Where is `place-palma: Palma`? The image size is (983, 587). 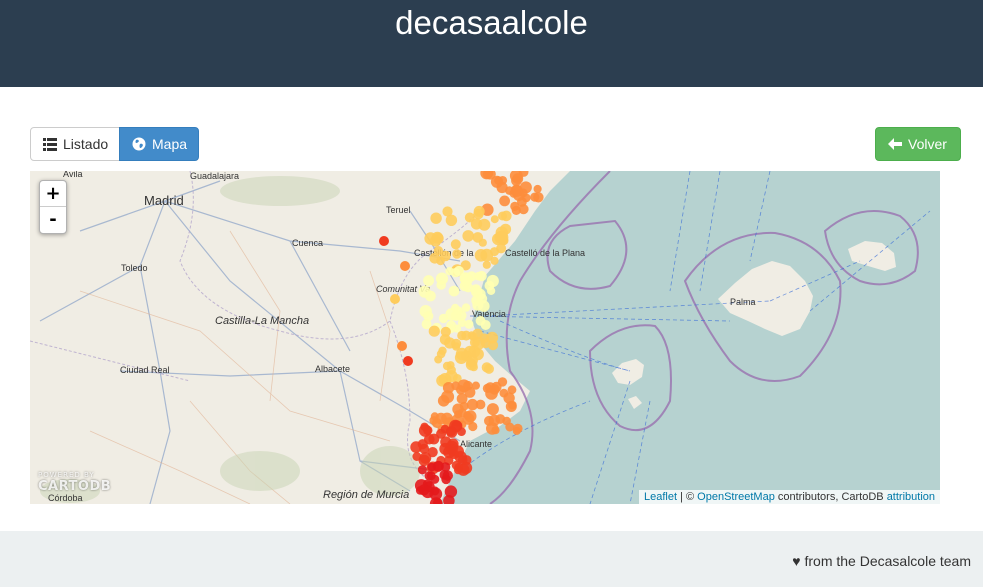
place-palma: Palma is located at coordinates (743, 302).